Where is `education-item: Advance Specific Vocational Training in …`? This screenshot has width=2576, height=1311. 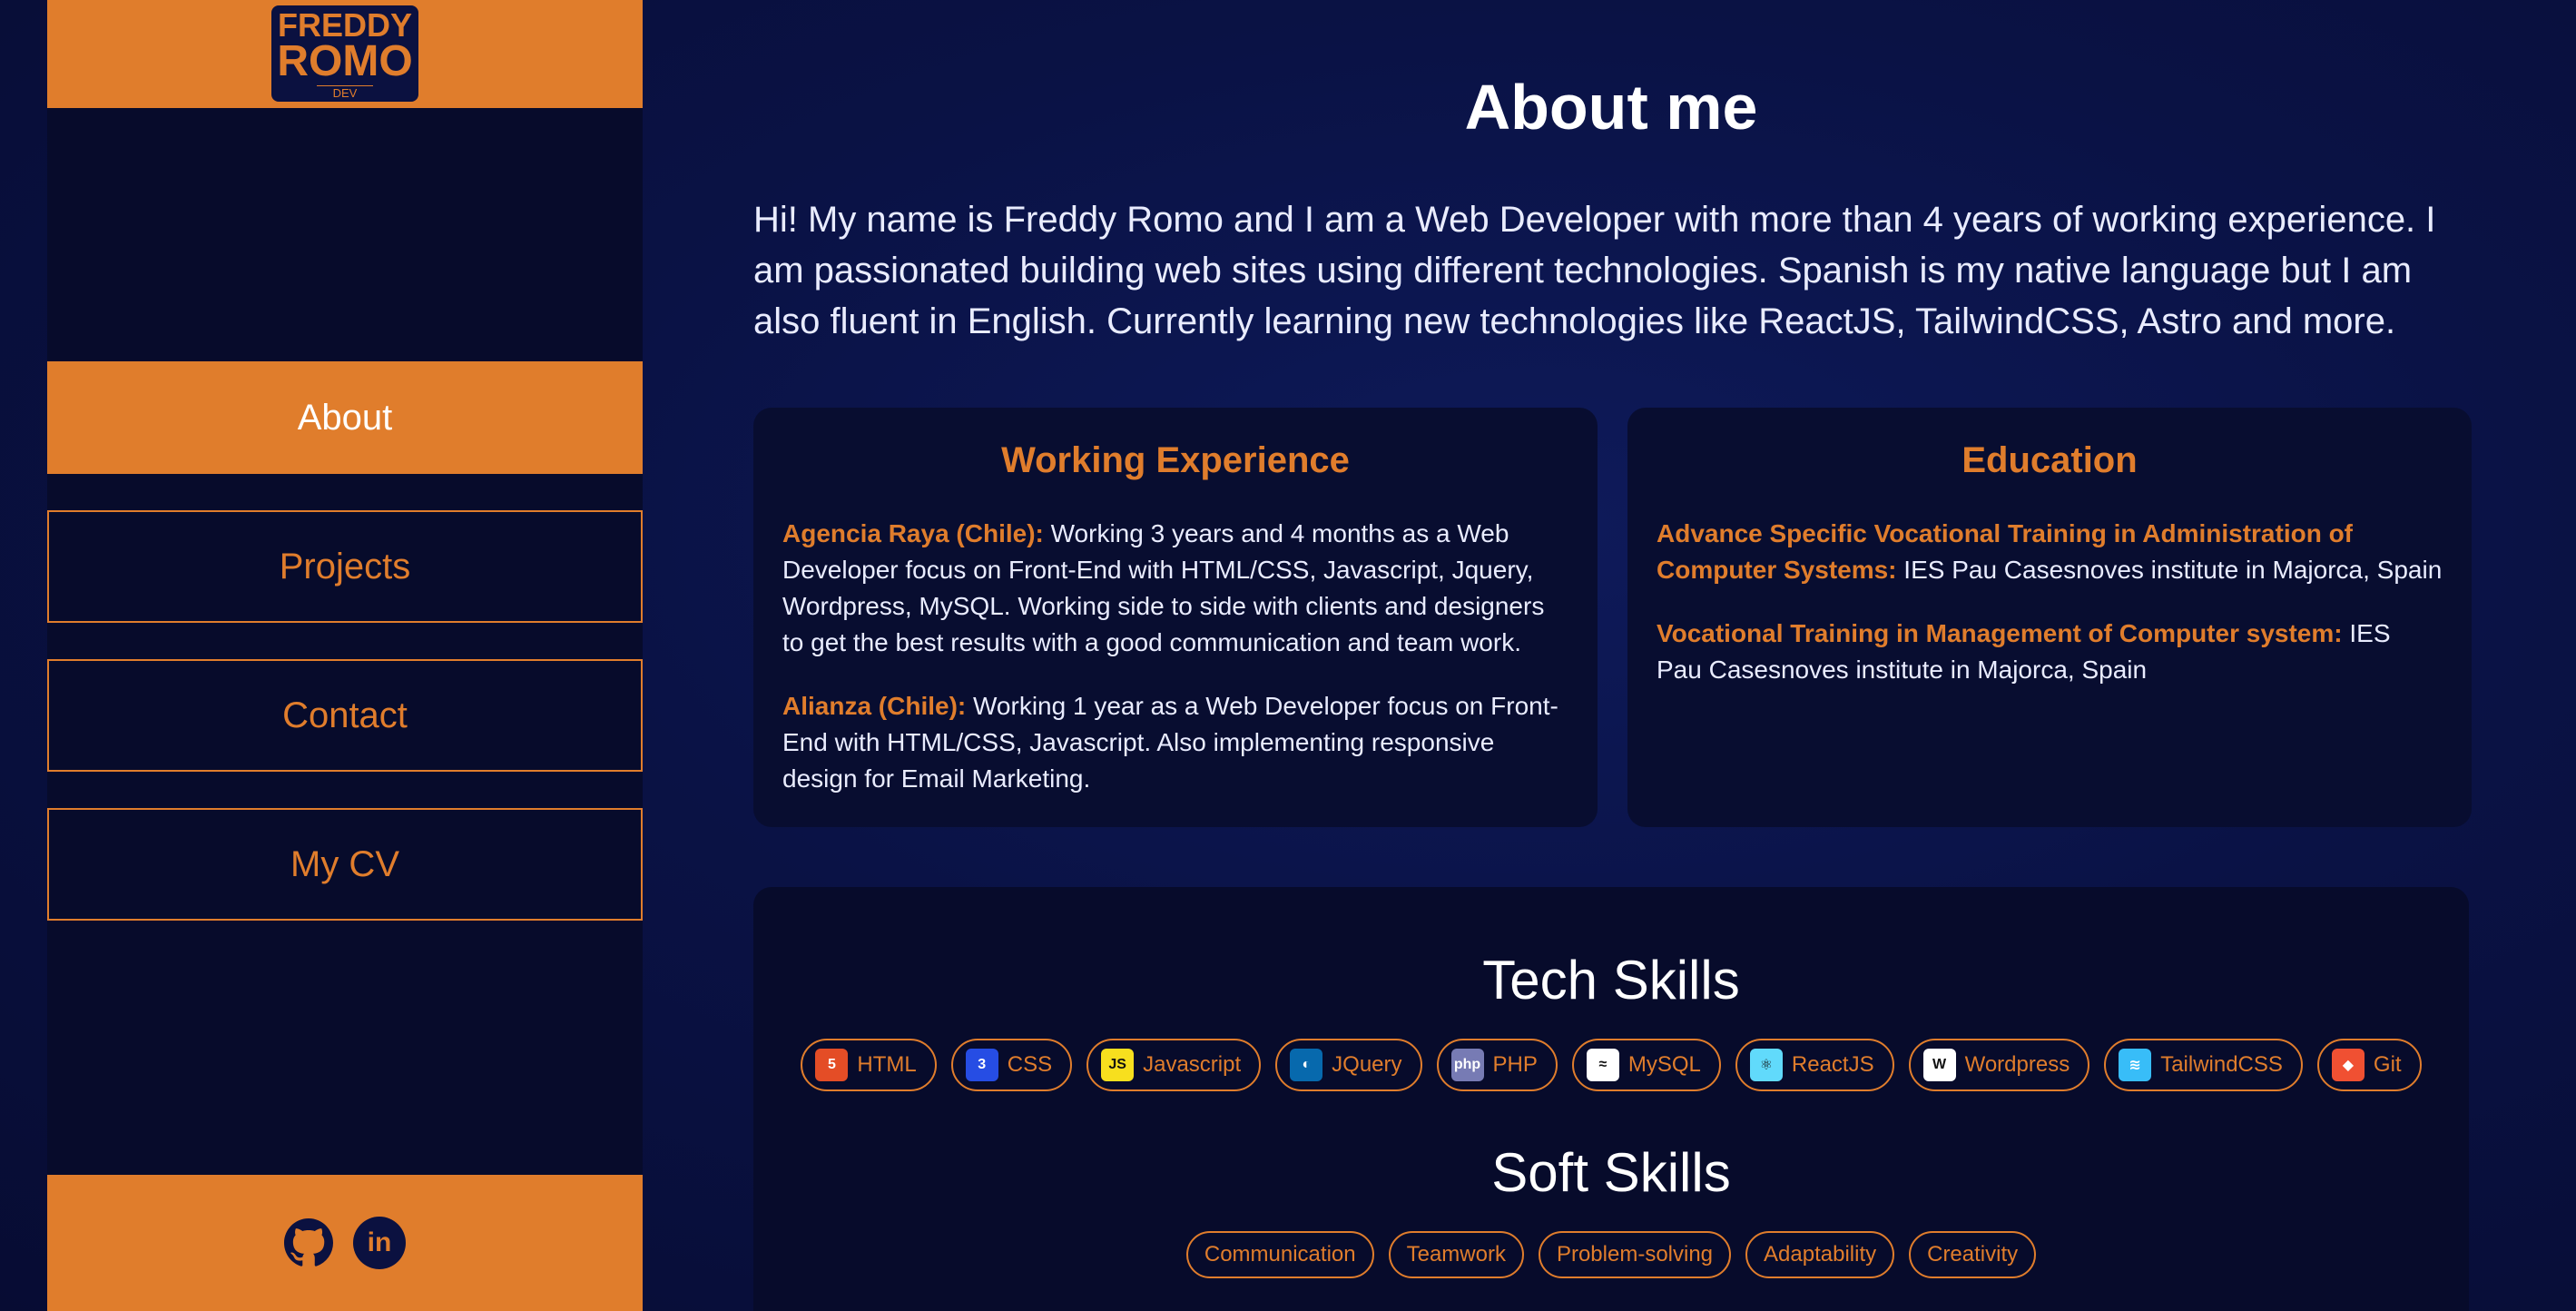 education-item: Advance Specific Vocational Training in … is located at coordinates (2050, 552).